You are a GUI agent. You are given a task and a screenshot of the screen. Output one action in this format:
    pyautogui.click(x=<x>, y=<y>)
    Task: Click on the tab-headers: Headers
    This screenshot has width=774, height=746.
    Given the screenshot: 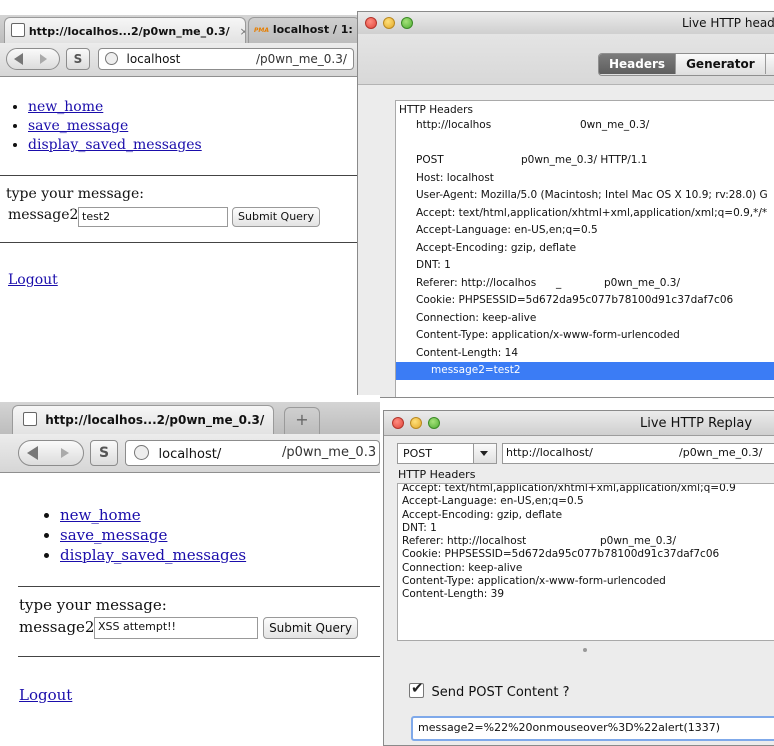 What is the action you would take?
    pyautogui.click(x=638, y=64)
    